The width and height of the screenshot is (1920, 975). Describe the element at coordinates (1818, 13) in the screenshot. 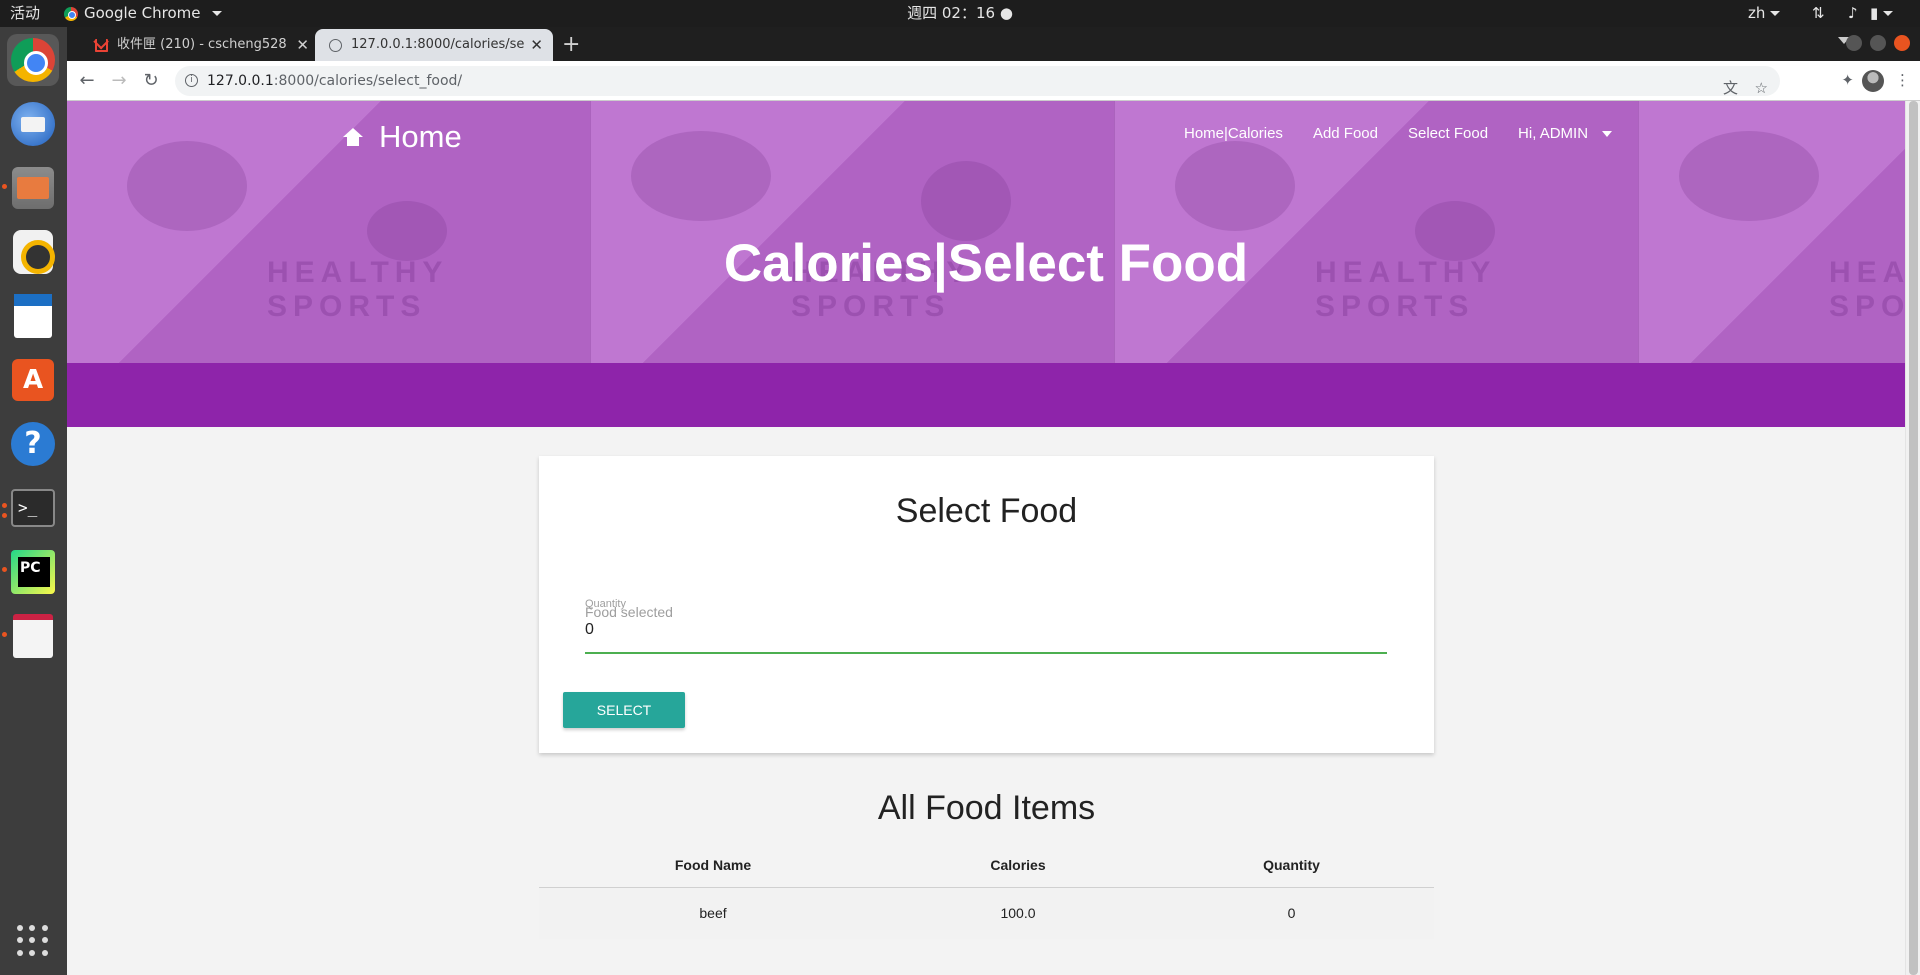

I see `network-icon: ⇅` at that location.